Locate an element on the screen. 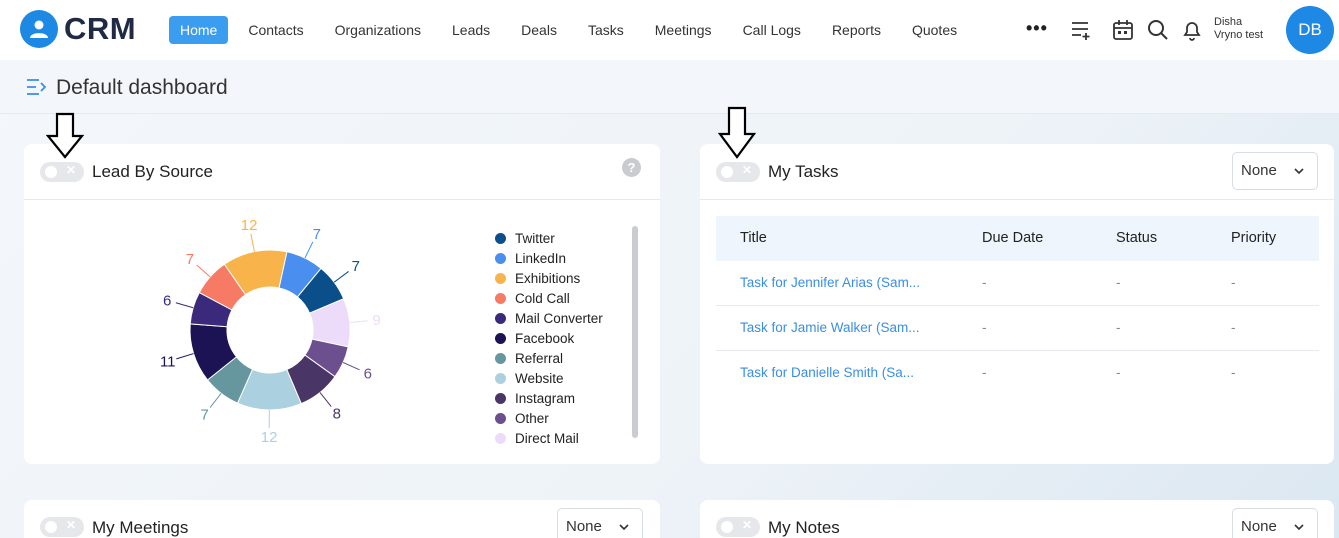  column-due-date: Due Date is located at coordinates (1012, 238).